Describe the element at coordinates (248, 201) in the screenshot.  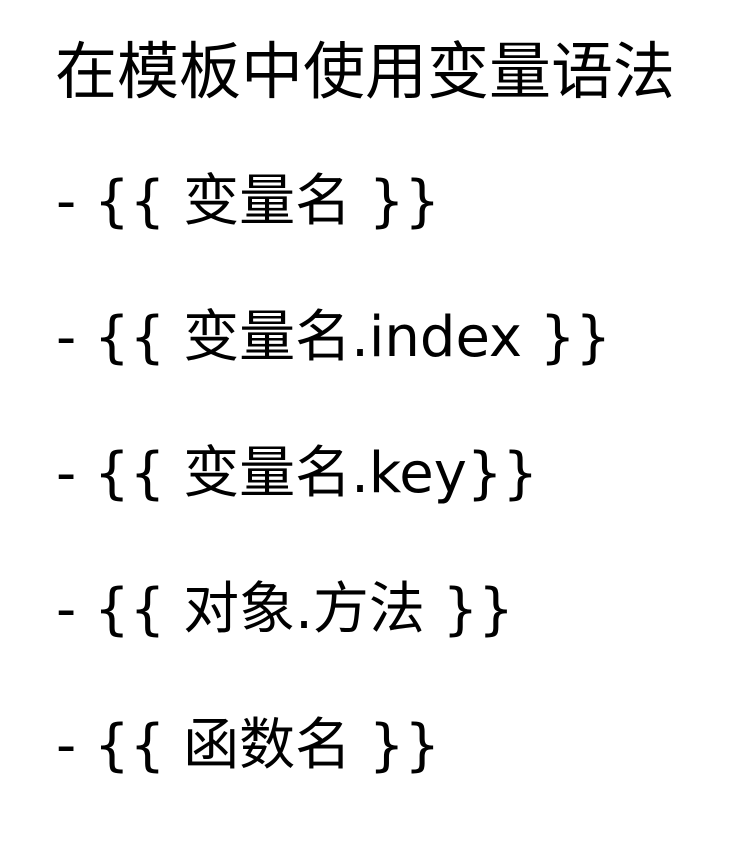
I see `list-item: - {{ 变量名 }}` at that location.